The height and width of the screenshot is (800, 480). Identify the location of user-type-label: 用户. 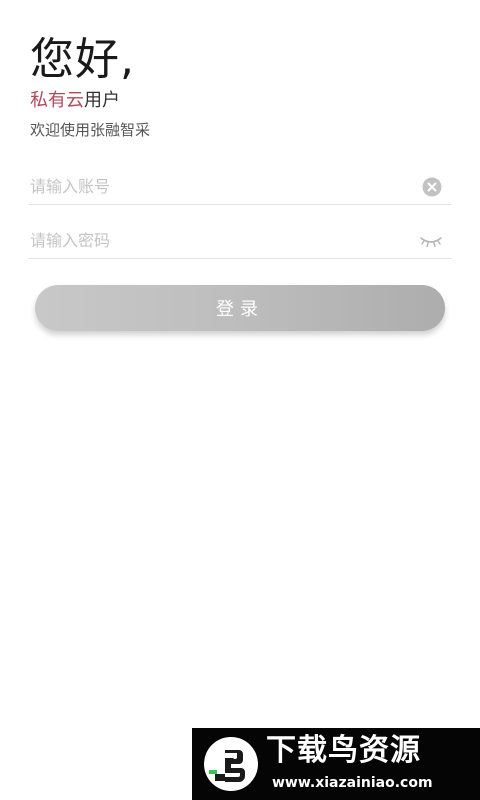
(102, 100).